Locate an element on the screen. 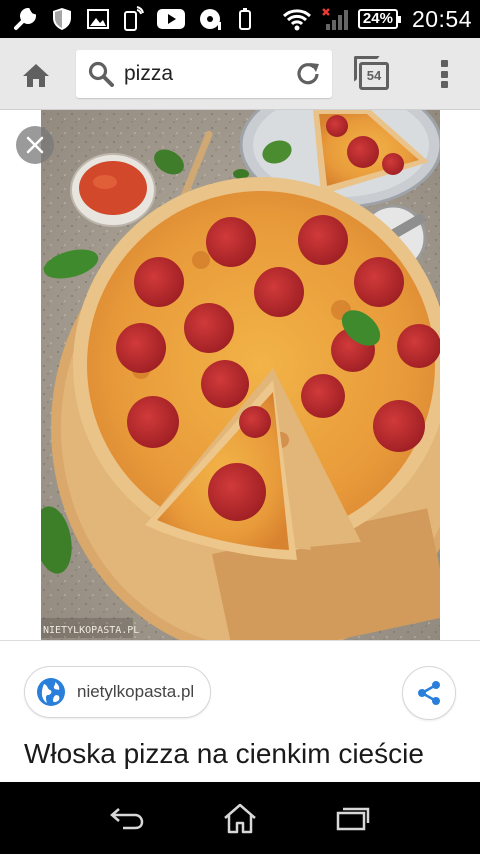 The width and height of the screenshot is (480, 854). search-box: pizza is located at coordinates (204, 74).